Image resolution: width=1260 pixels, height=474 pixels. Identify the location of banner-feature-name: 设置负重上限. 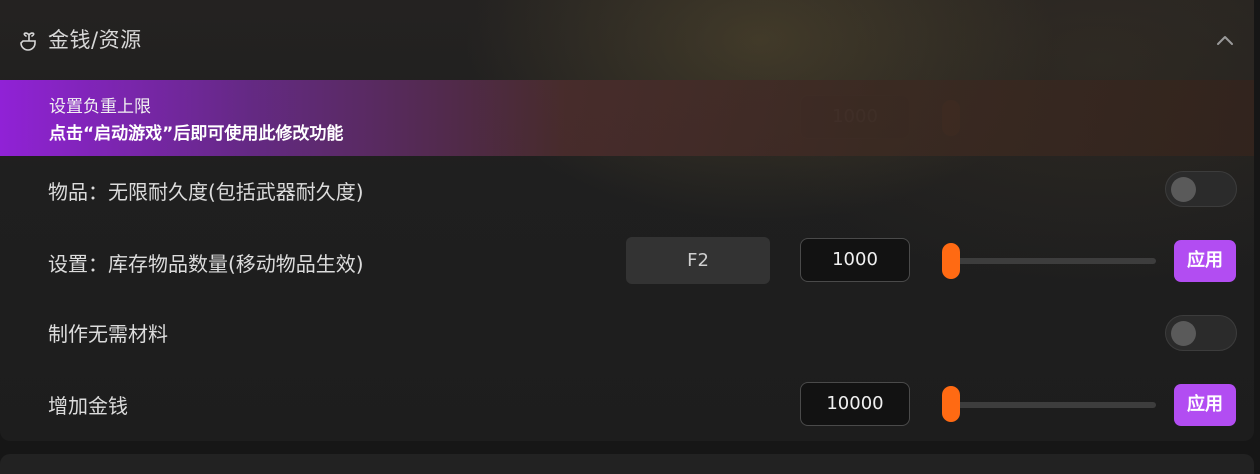
(100, 107).